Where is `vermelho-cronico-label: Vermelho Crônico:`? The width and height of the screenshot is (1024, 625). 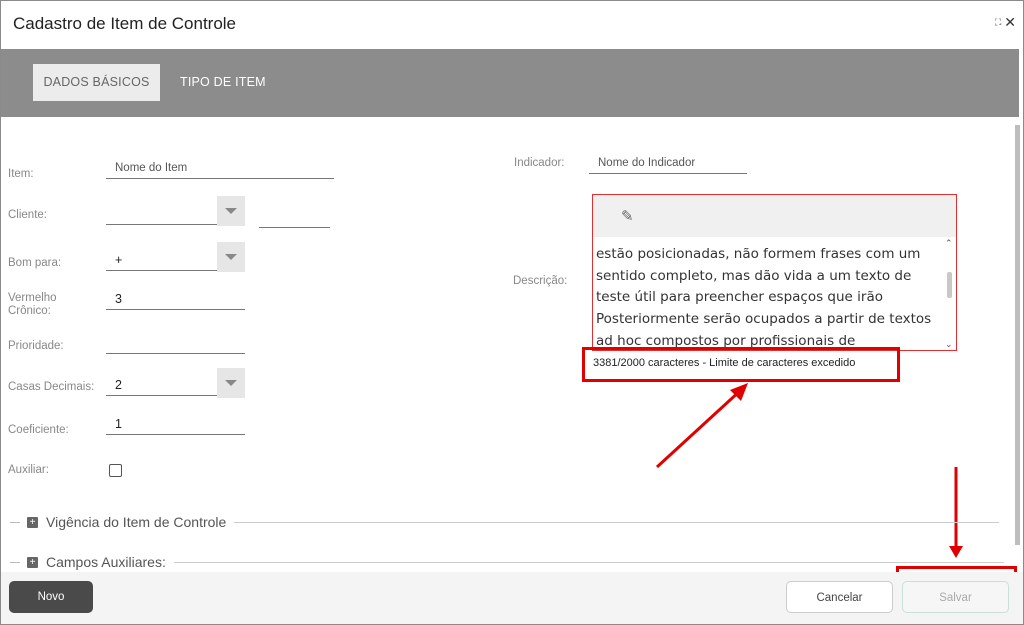
vermelho-cronico-label: Vermelho Crônico: is located at coordinates (32, 305).